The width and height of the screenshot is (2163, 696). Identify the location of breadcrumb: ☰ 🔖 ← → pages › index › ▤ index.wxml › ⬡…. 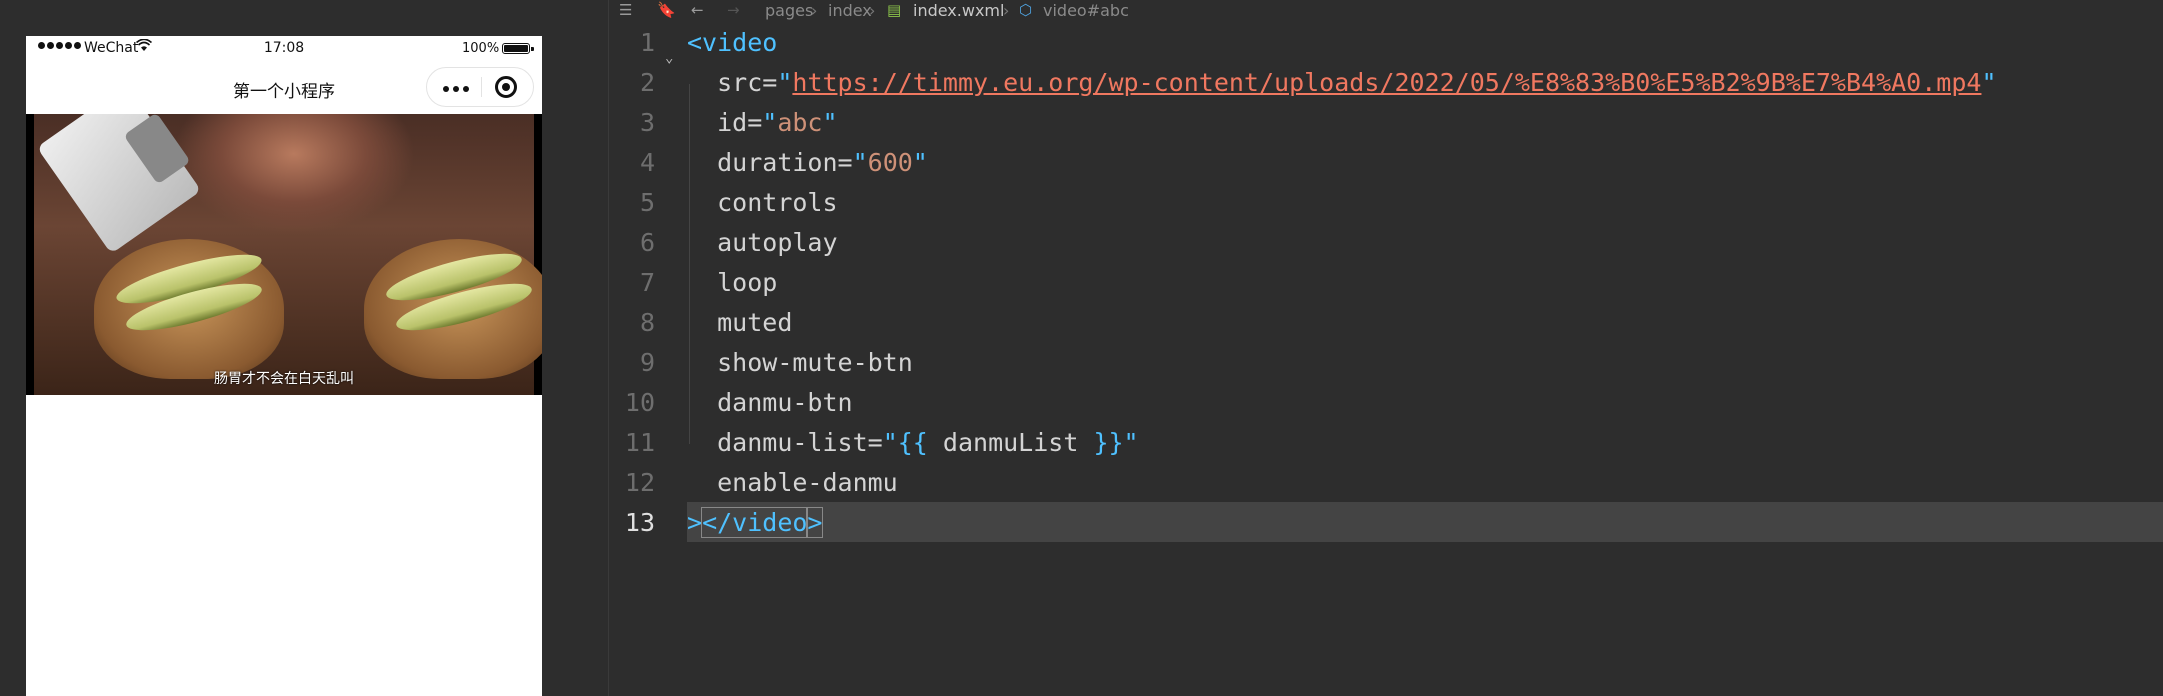
(1386, 11).